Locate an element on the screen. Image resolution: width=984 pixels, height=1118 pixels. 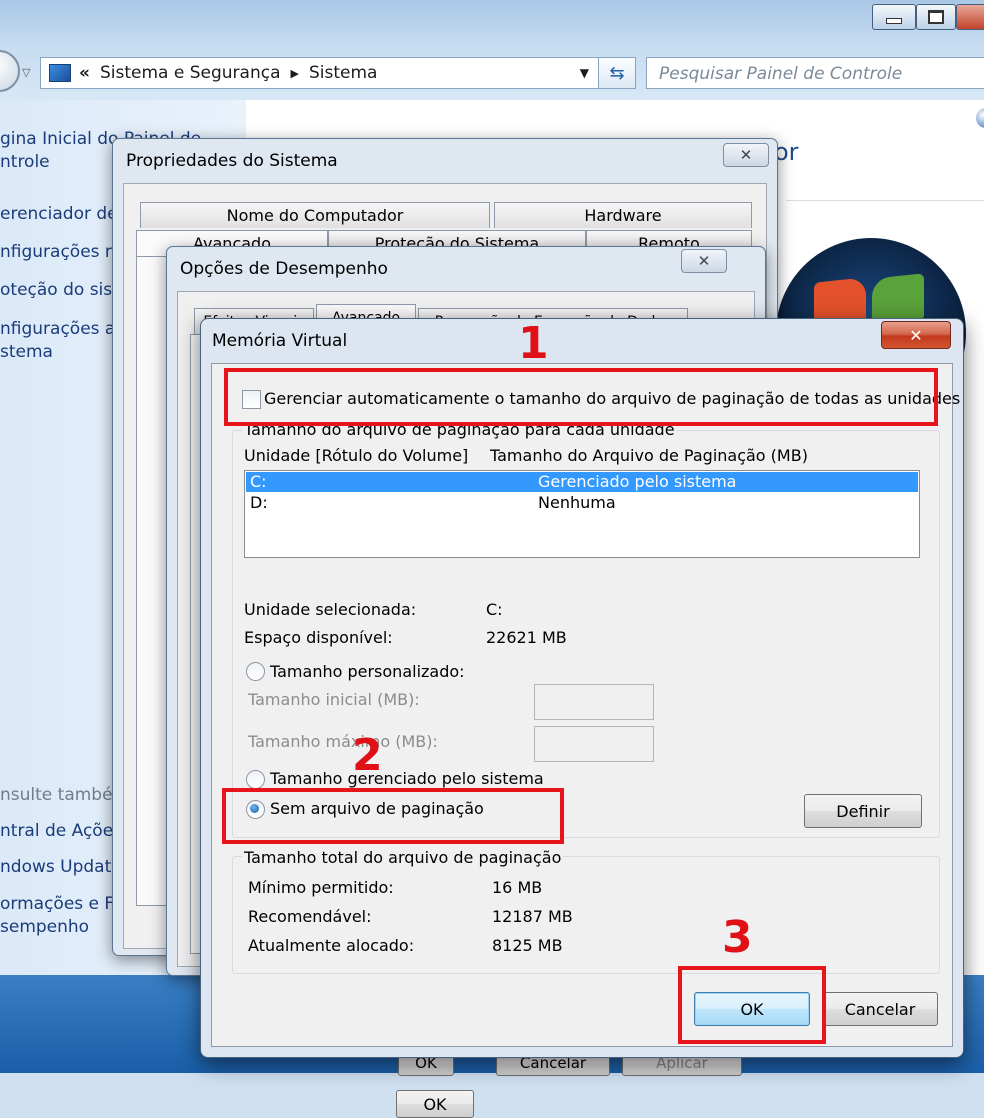
address-dropdown-icon: ▼ is located at coordinates (584, 73).